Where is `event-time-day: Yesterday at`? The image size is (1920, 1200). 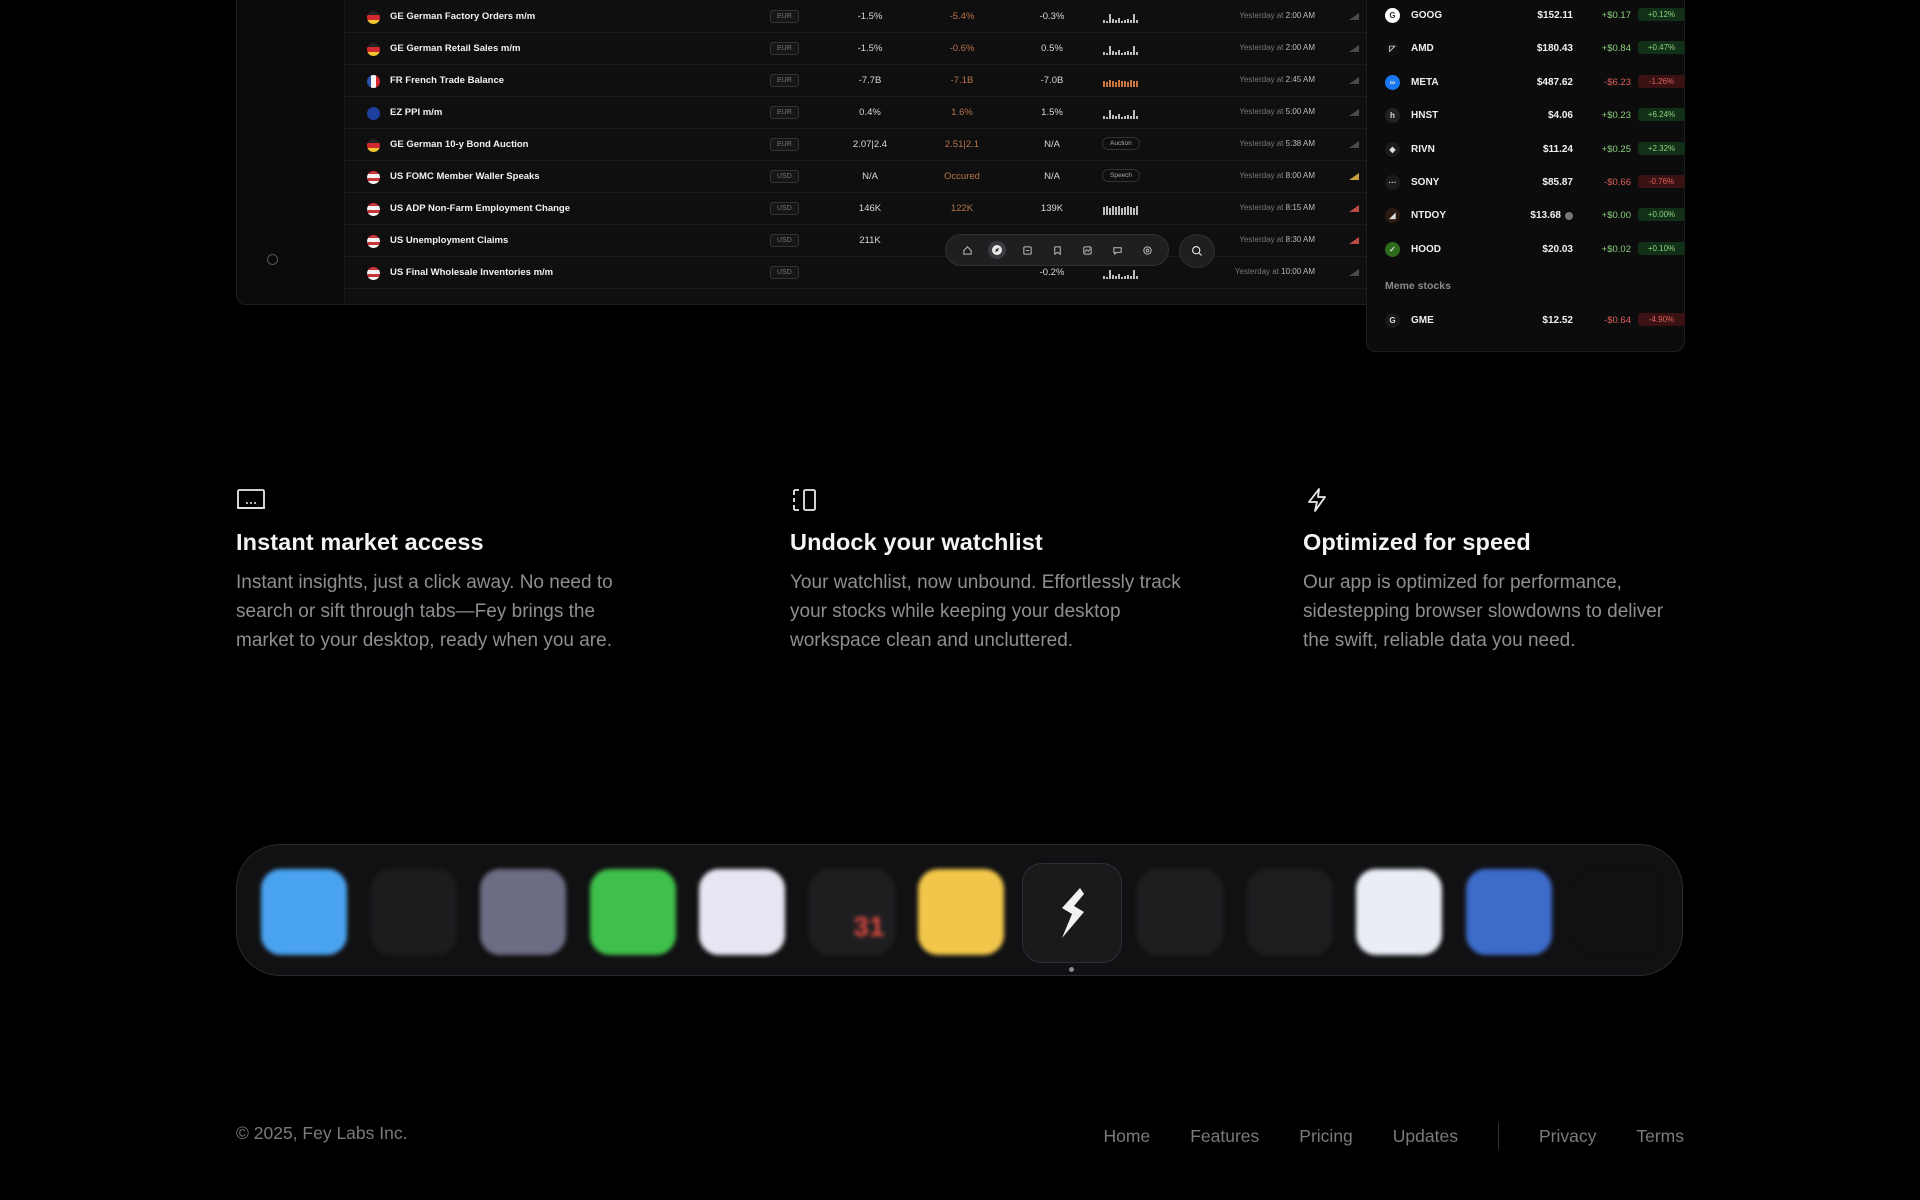 event-time-day: Yesterday at is located at coordinates (1261, 111).